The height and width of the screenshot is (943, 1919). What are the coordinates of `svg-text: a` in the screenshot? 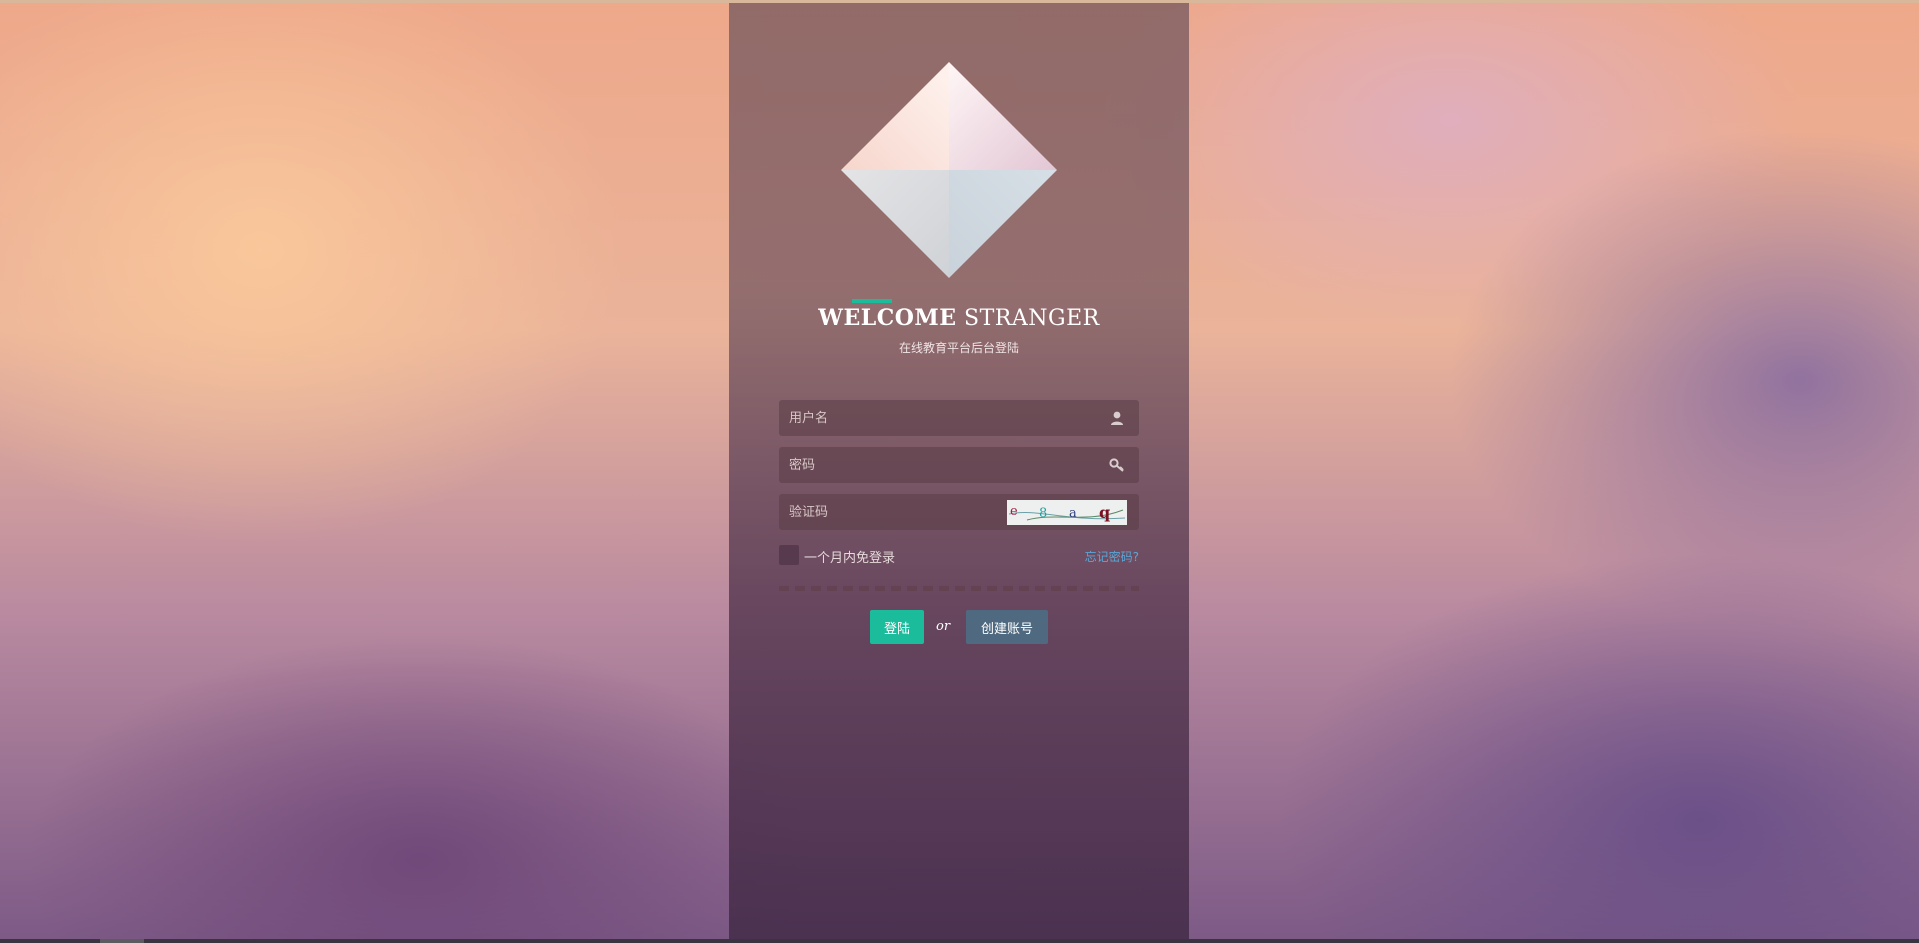 It's located at (1073, 513).